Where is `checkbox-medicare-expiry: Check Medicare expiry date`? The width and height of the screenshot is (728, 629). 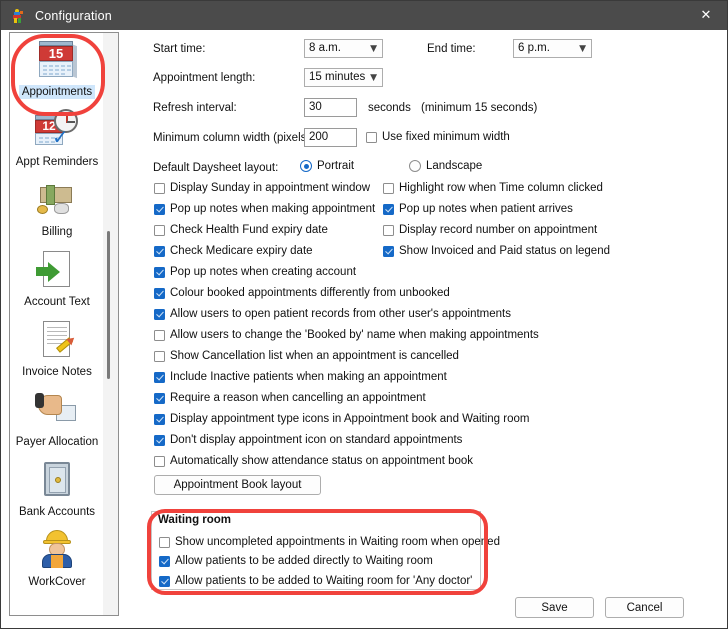 checkbox-medicare-expiry: Check Medicare expiry date is located at coordinates (233, 251).